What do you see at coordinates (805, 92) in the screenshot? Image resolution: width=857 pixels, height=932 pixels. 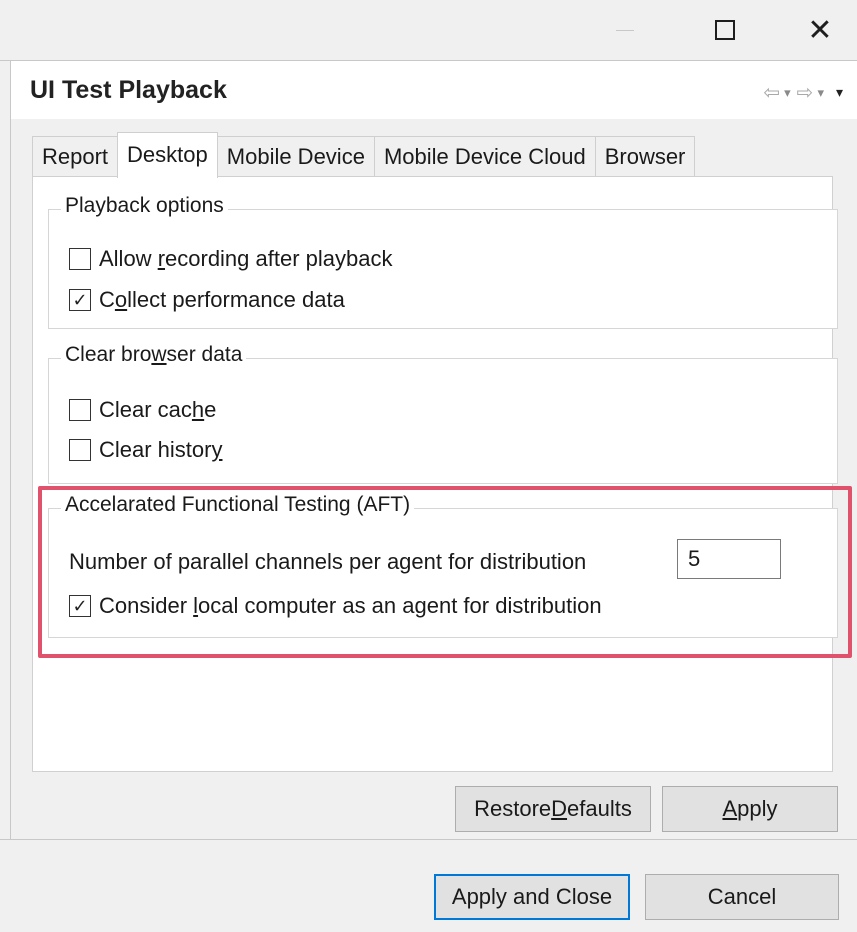 I see `forward-arrow-icon: ⇨` at bounding box center [805, 92].